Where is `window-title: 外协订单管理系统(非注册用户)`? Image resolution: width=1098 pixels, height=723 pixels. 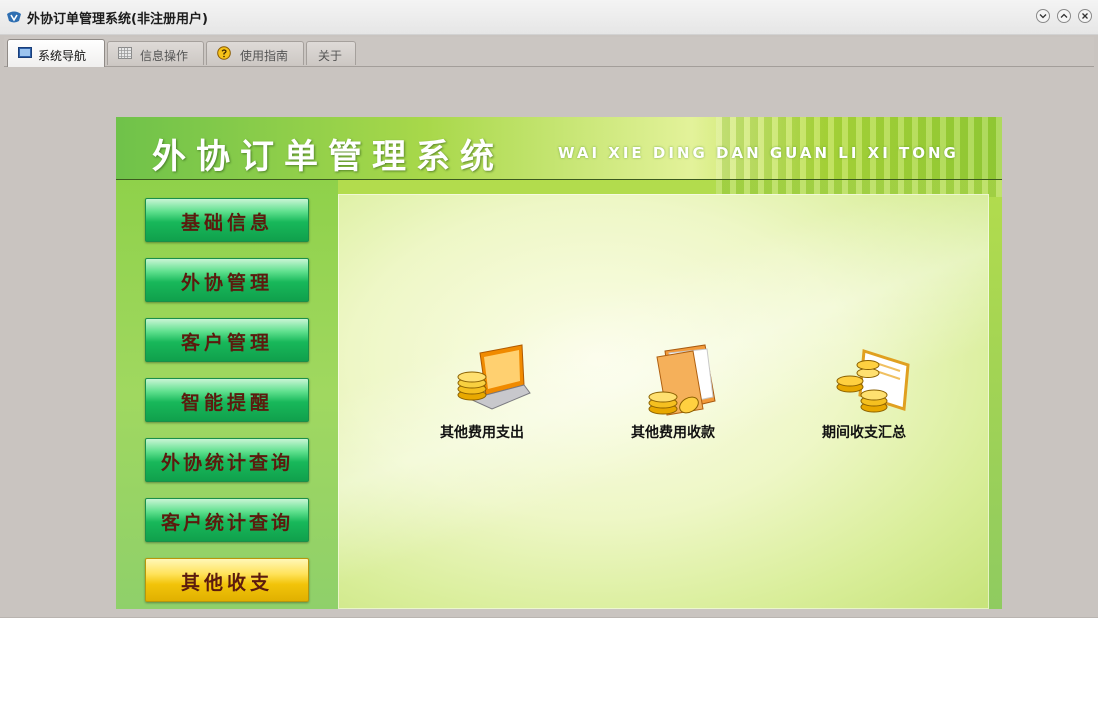
window-title: 外协订单管理系统(非注册用户) is located at coordinates (117, 19).